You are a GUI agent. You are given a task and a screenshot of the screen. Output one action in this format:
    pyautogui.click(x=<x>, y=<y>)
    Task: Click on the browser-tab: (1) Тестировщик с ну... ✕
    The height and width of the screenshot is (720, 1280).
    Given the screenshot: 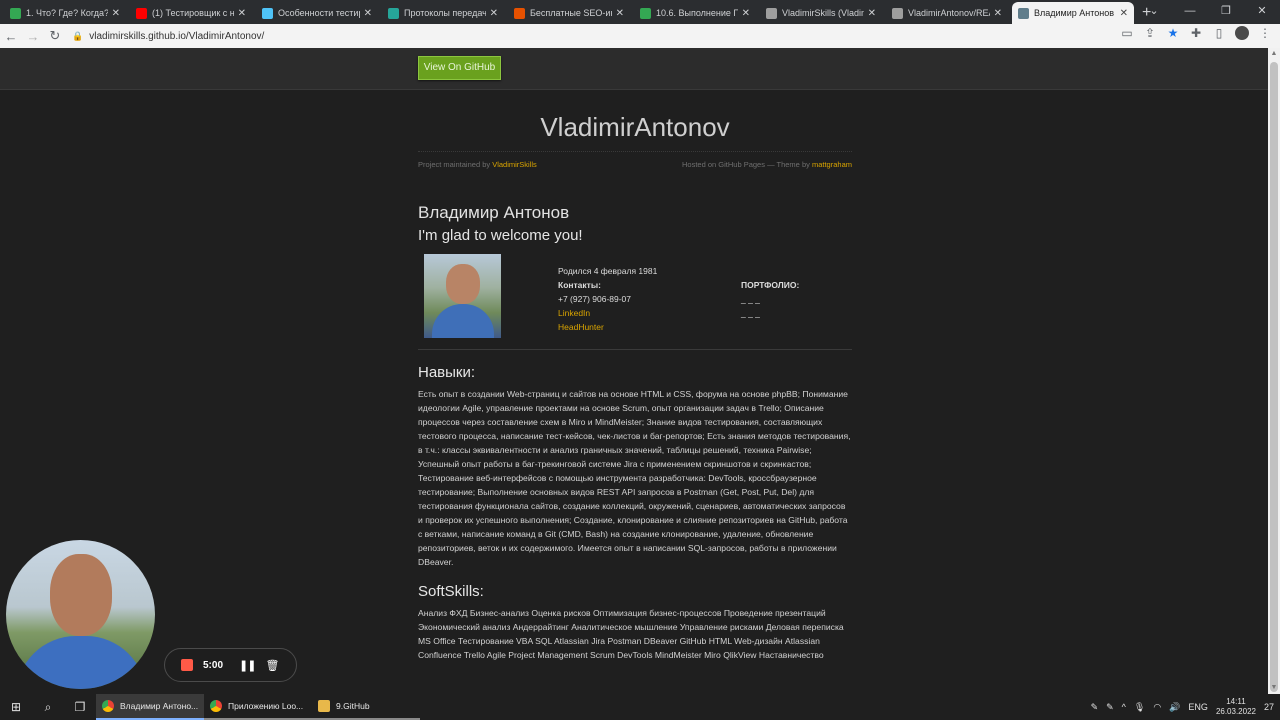 What is the action you would take?
    pyautogui.click(x=191, y=13)
    